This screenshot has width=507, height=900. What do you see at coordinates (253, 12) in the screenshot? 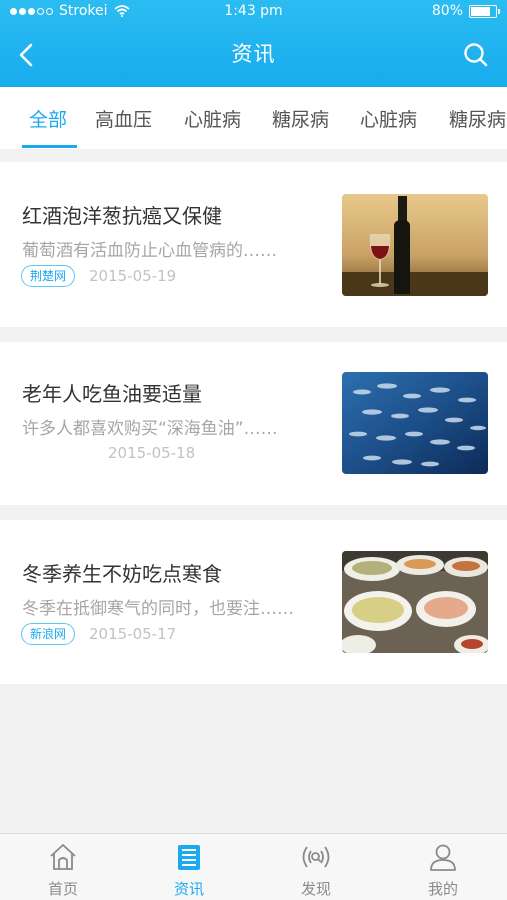
I see `status-bar: Strokei 1:43 pm 80%` at bounding box center [253, 12].